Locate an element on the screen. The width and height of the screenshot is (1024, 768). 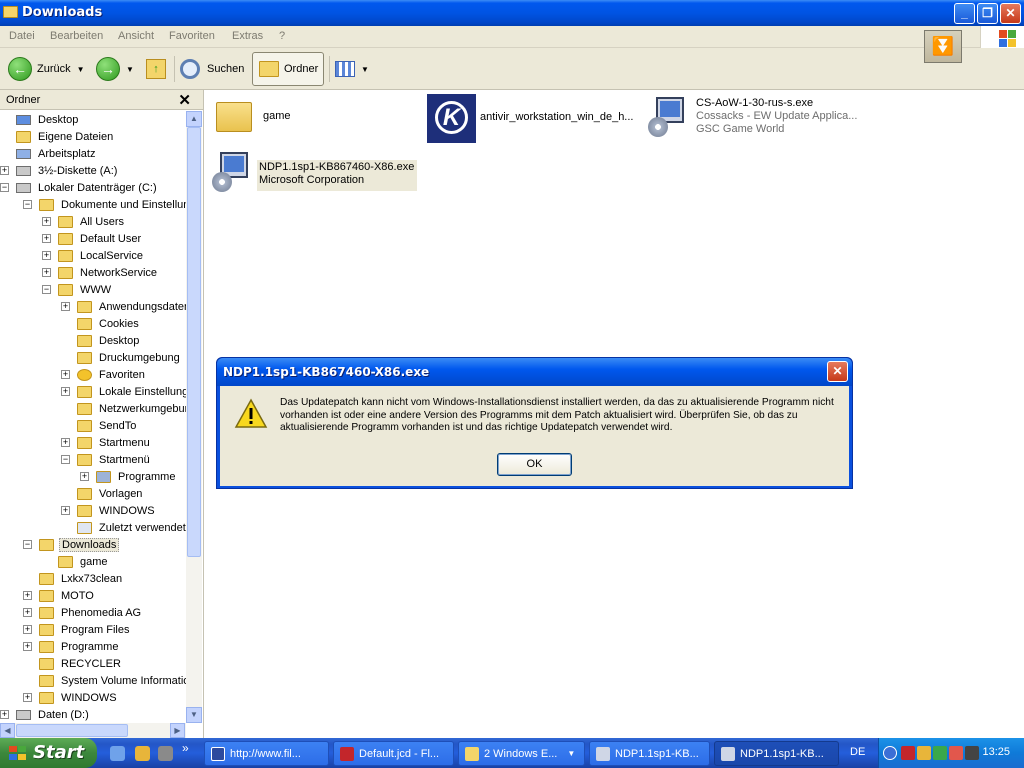
tree-item: + All Users is located at coordinates (84, 221).